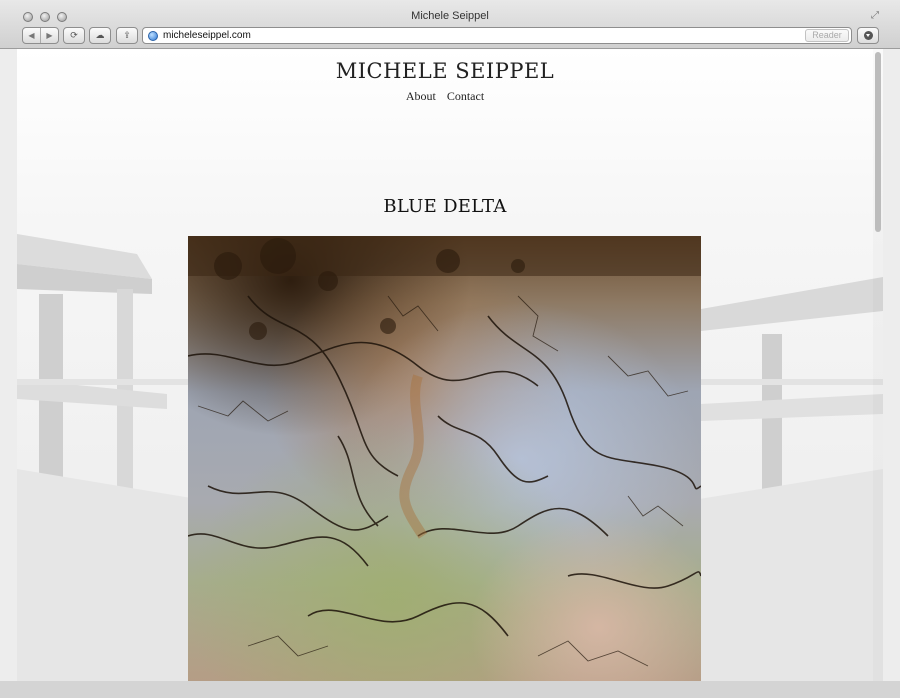 This screenshot has width=900, height=698. I want to click on back-forward-group: ◀ ▶, so click(40, 35).